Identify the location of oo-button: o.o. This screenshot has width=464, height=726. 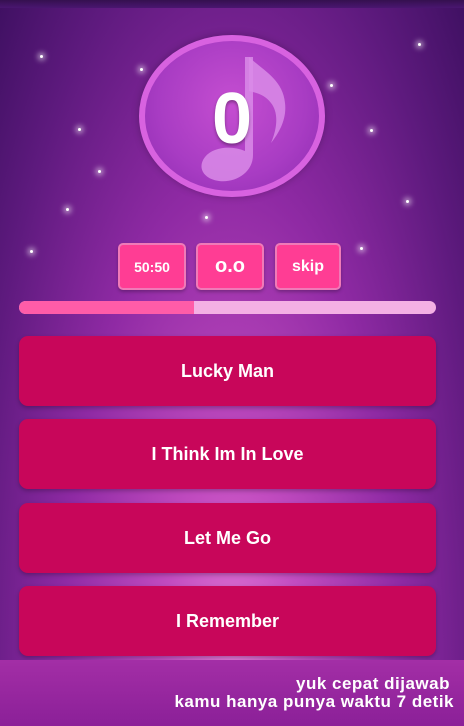
(230, 266).